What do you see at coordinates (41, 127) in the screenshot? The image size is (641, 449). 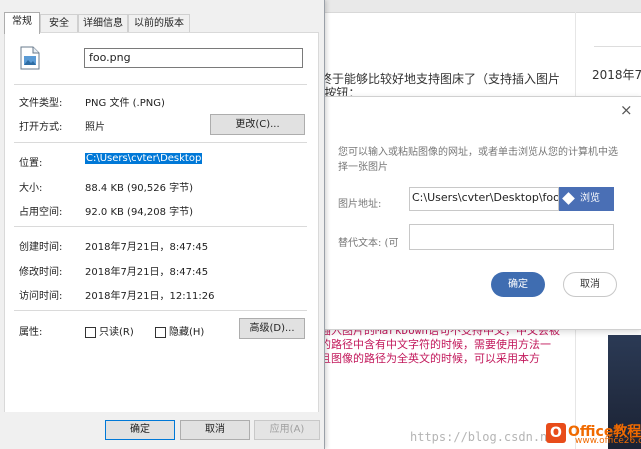 I see `open-with-label: 打开方式:` at bounding box center [41, 127].